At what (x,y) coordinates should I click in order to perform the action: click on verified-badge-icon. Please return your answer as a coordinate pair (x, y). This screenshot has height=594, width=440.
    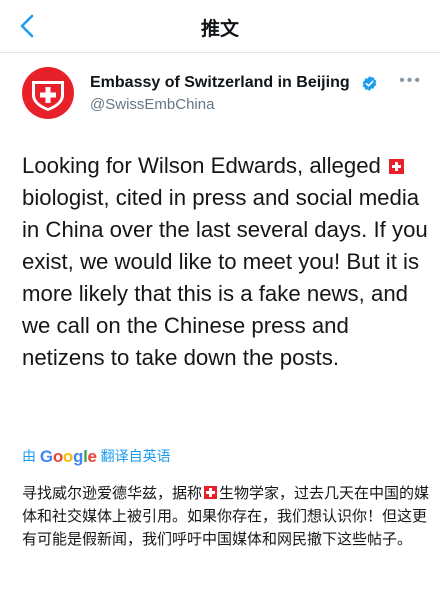
    Looking at the image, I should click on (369, 83).